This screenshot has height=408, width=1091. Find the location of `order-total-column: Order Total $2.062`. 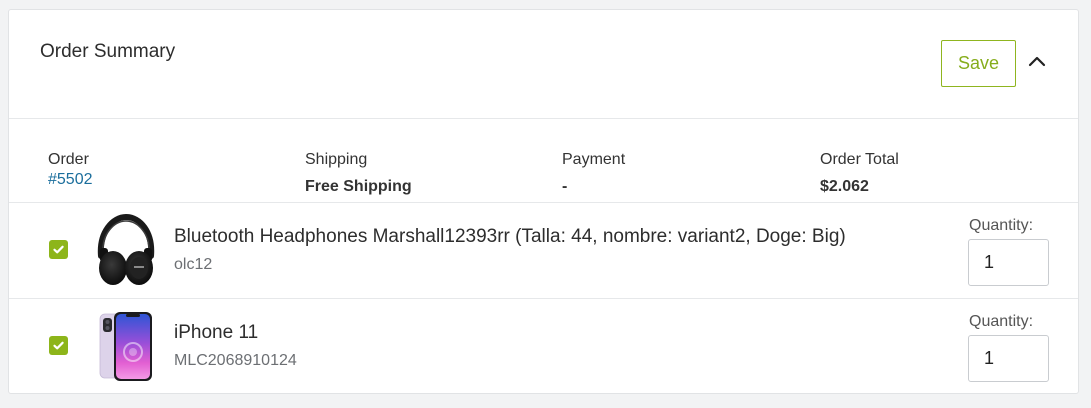

order-total-column: Order Total $2.062 is located at coordinates (859, 173).